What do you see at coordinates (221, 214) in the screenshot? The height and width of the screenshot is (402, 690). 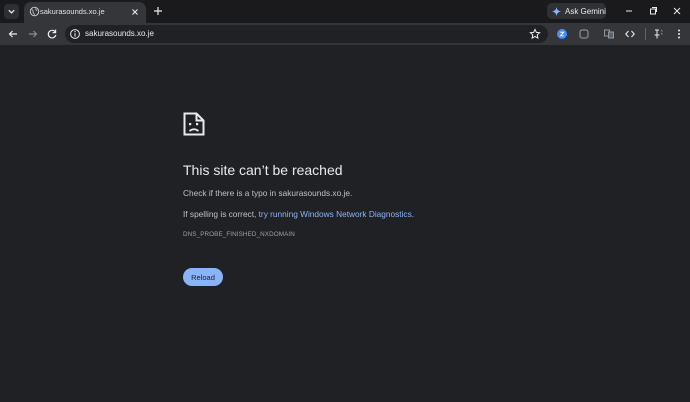 I see `diagnostics-prefix: If spelling is correct,` at bounding box center [221, 214].